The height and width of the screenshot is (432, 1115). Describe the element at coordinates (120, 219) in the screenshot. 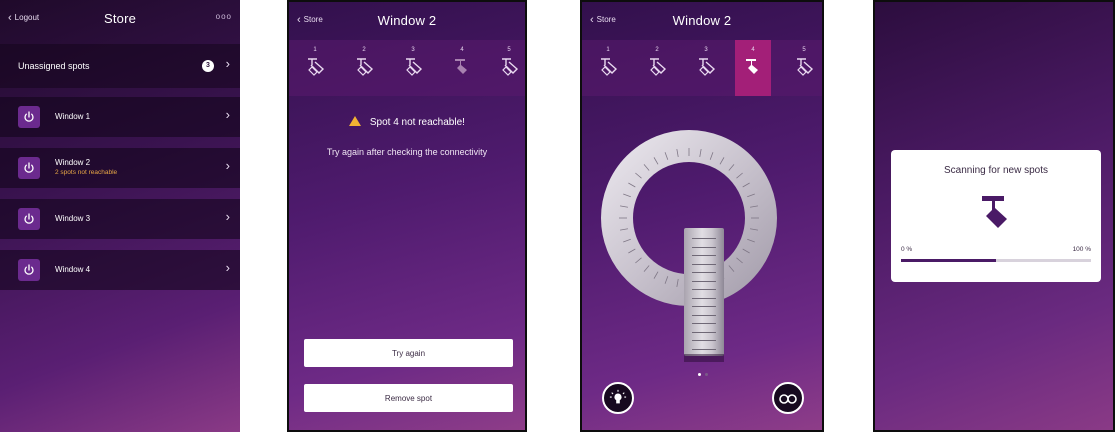

I see `window-row: Window 3 ›` at that location.